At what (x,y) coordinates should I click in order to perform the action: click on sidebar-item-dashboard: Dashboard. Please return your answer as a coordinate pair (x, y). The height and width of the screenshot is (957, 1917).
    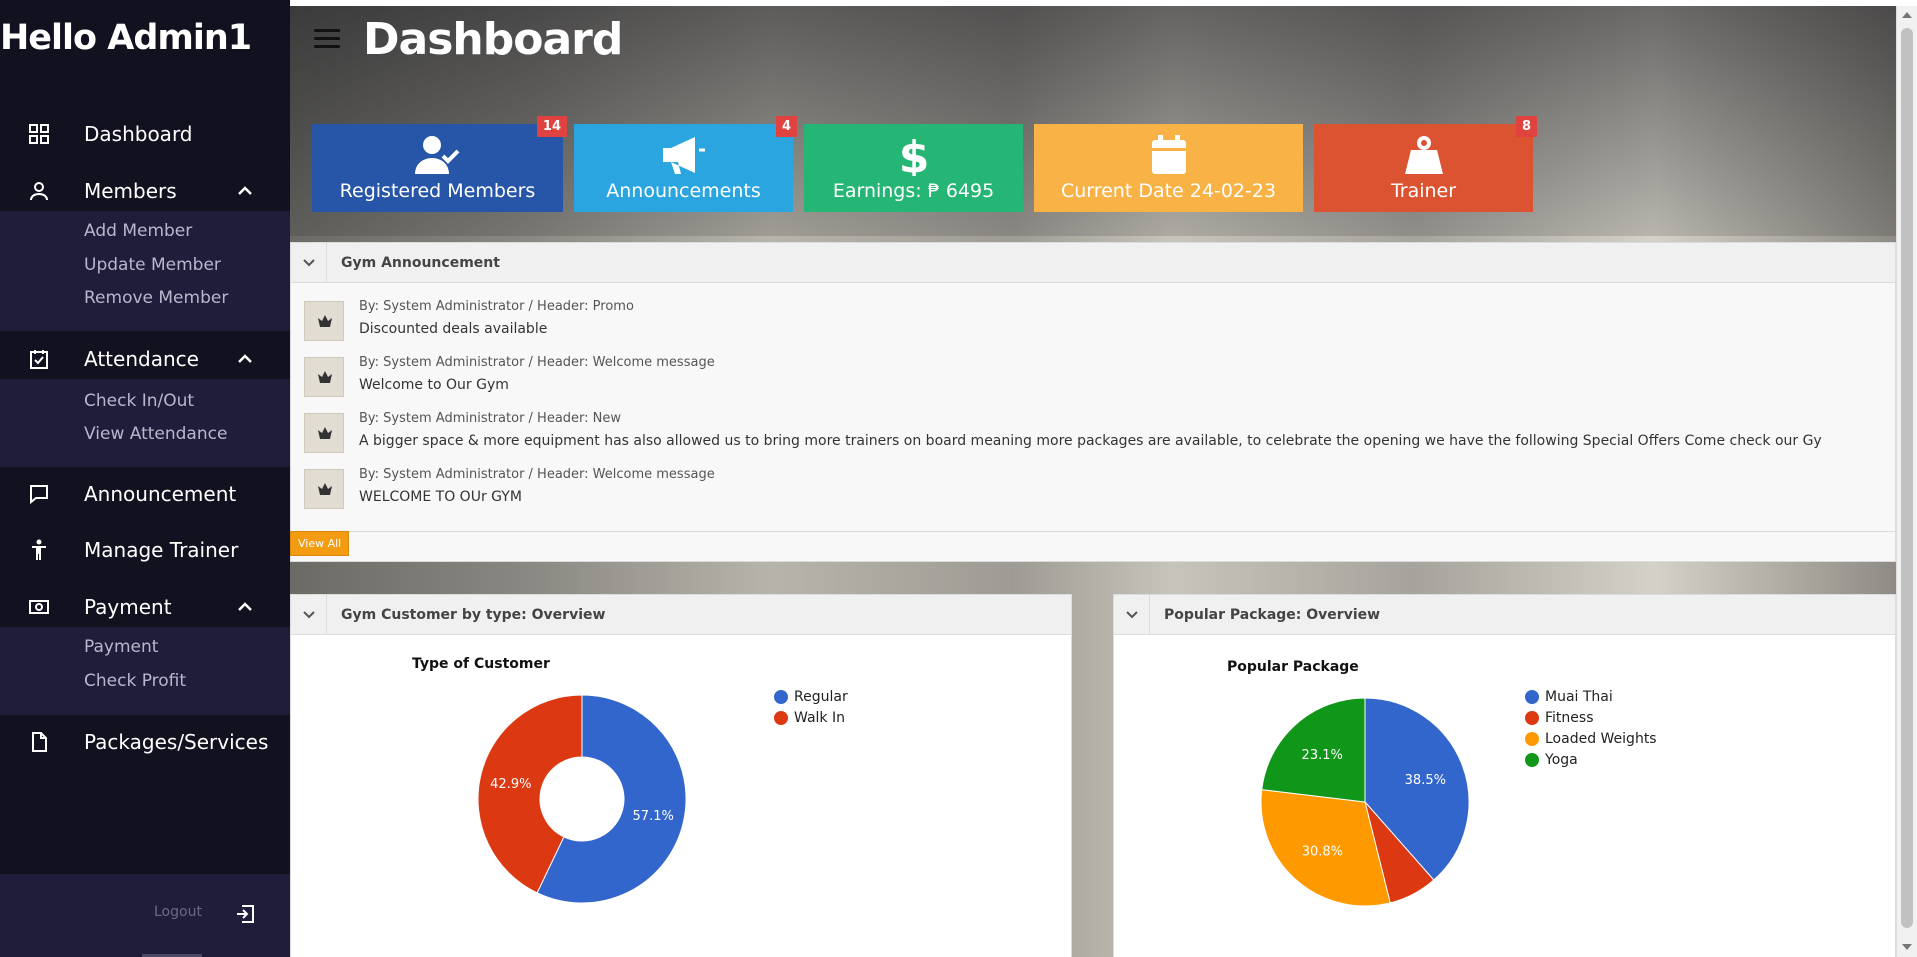
    Looking at the image, I should click on (145, 134).